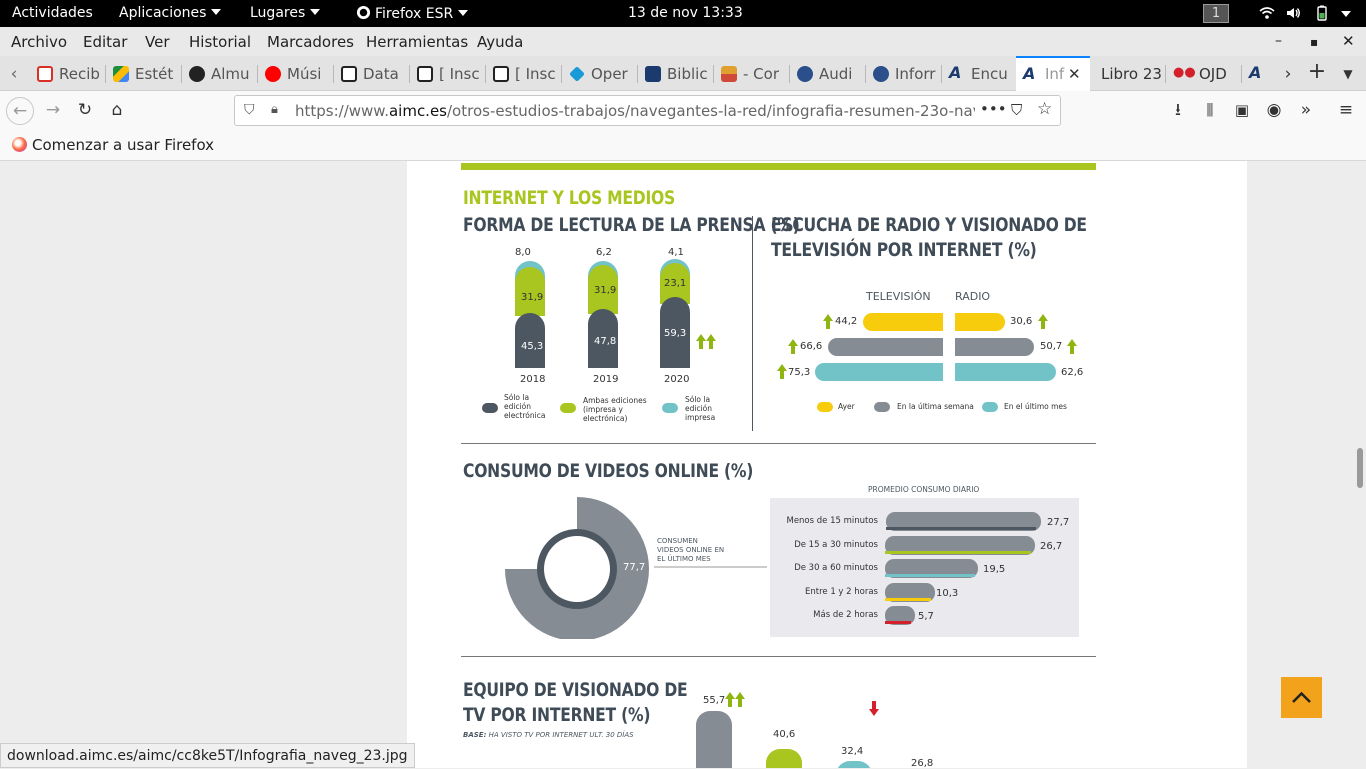 The width and height of the screenshot is (1366, 769). Describe the element at coordinates (1306, 110) in the screenshot. I see `overflow-menu-icon: »` at that location.